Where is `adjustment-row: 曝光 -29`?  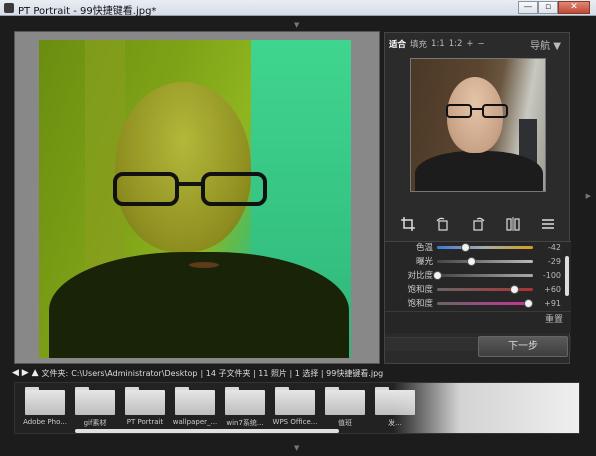
adjustment-row: 曝光 -29 is located at coordinates (475, 261).